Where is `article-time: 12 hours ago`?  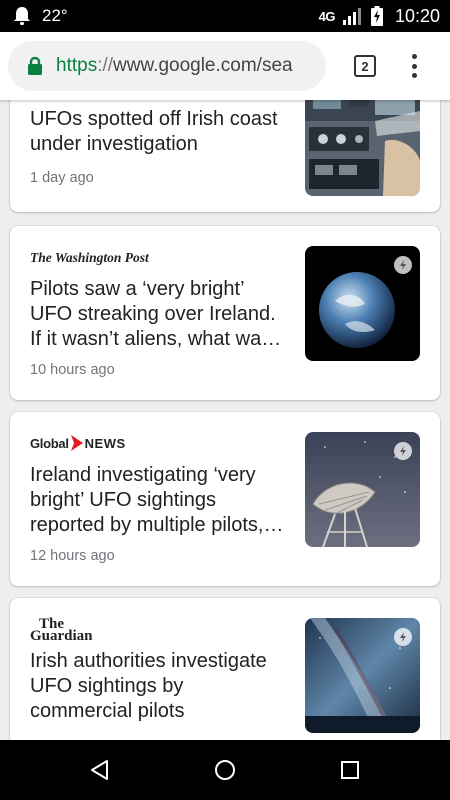
article-time: 12 hours ago is located at coordinates (72, 556).